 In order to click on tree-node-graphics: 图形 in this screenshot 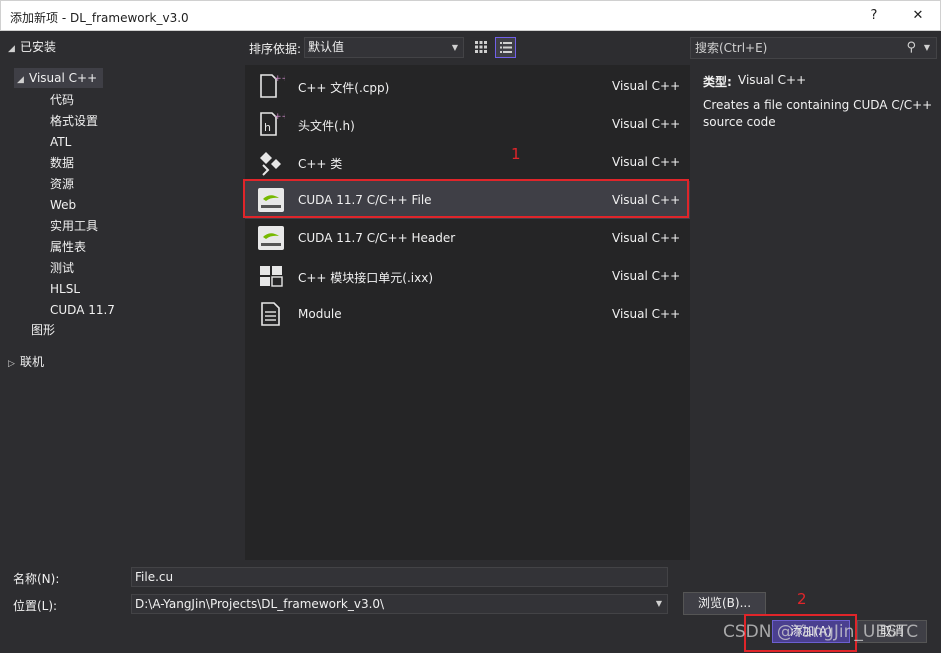, I will do `click(43, 330)`.